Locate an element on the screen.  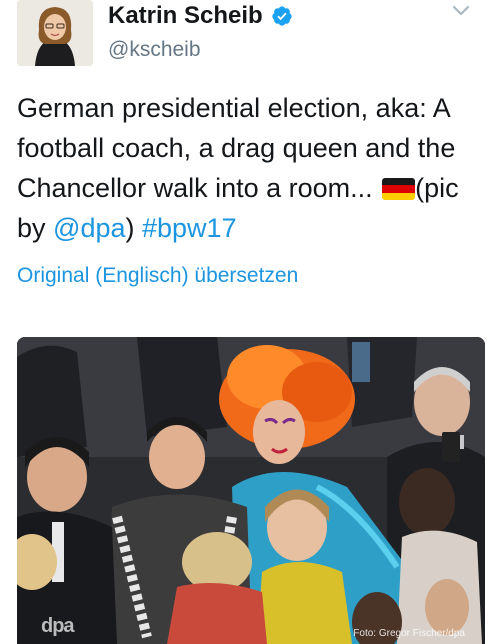
author-name: Katrin Scheib is located at coordinates (185, 16).